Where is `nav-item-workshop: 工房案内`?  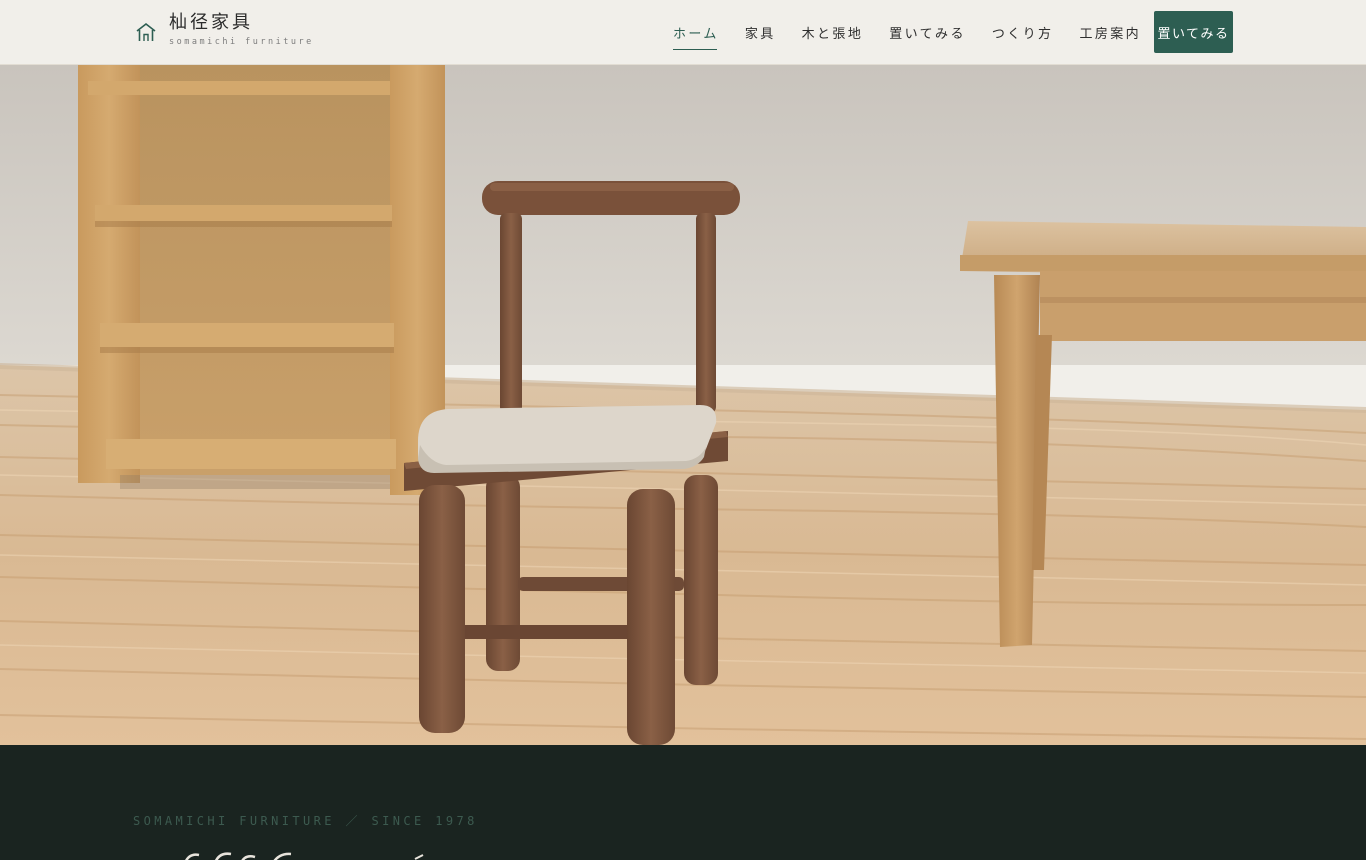
nav-item-workshop: 工房案内 is located at coordinates (1110, 32).